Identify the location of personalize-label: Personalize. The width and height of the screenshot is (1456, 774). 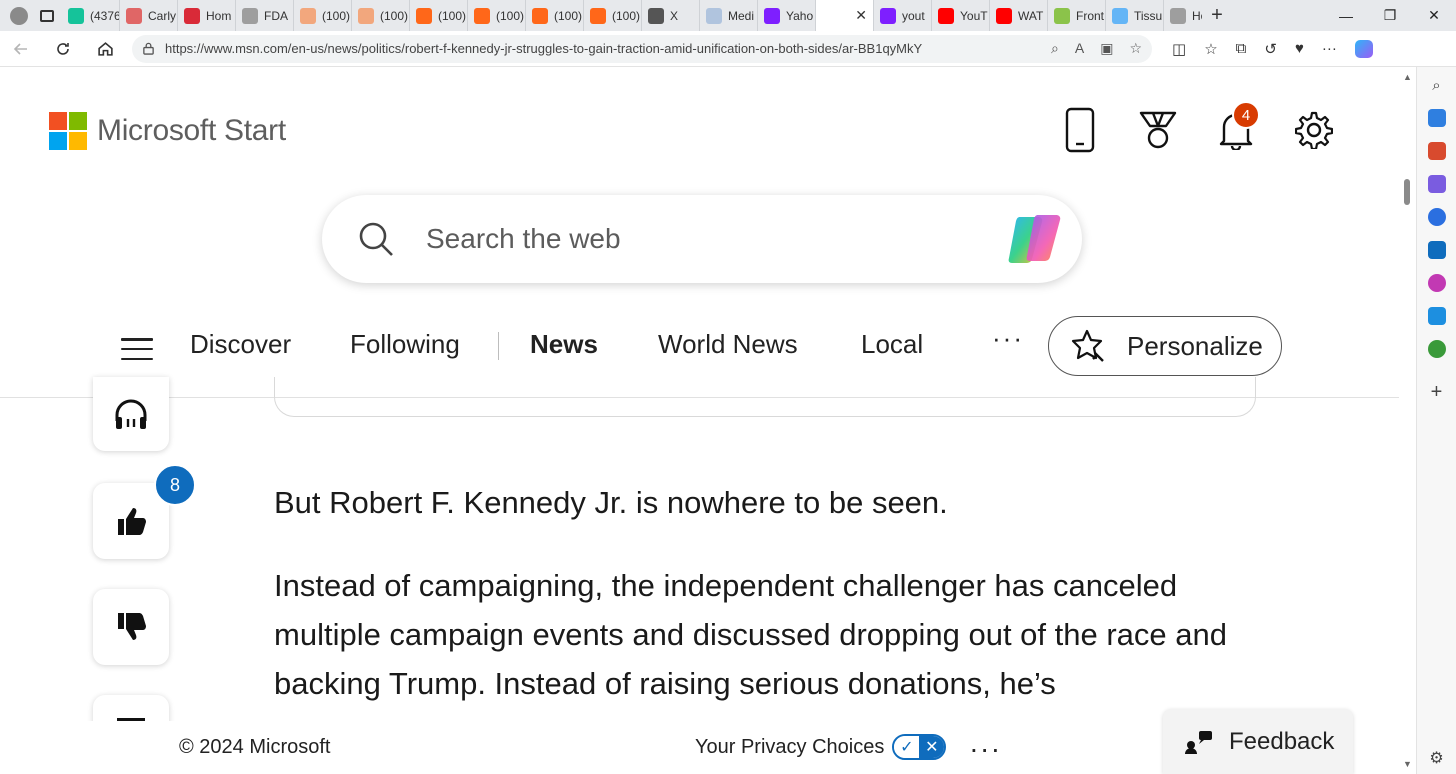
(1195, 345).